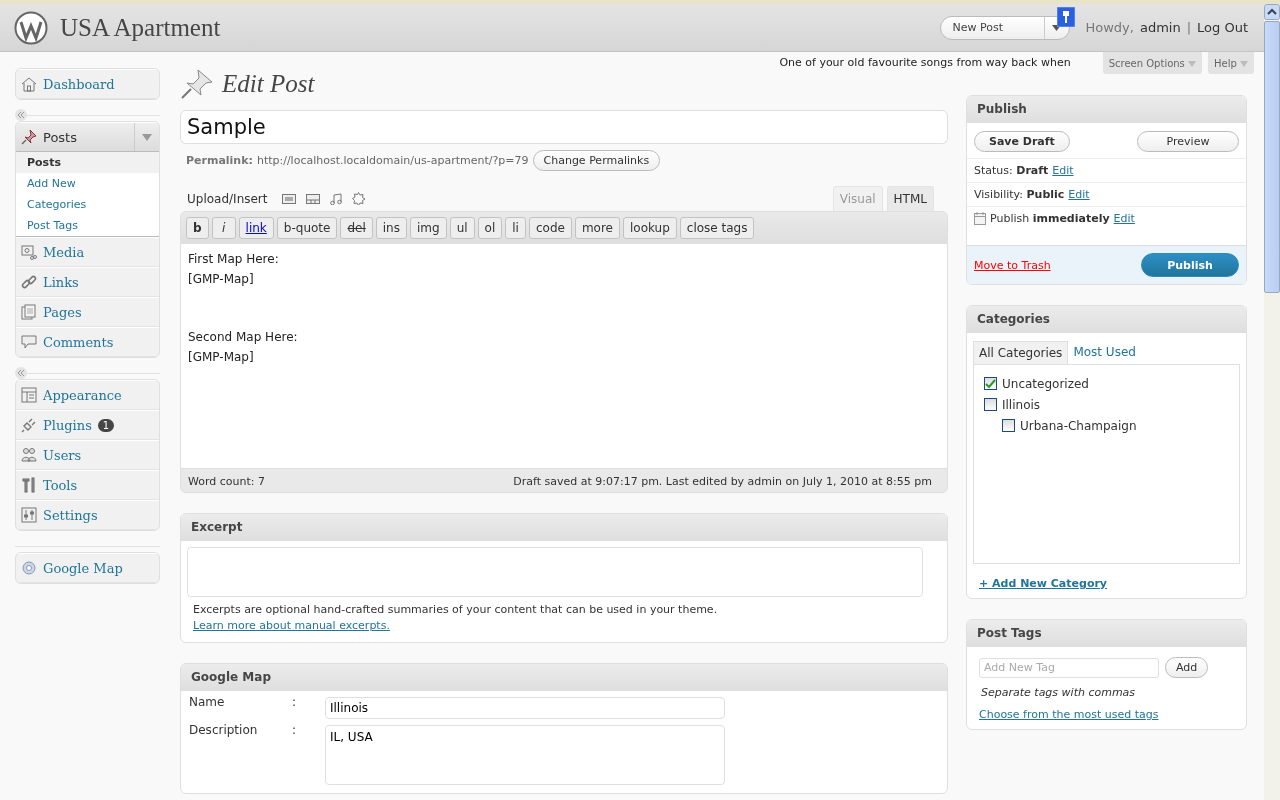 Image resolution: width=1280 pixels, height=800 pixels. Describe the element at coordinates (268, 84) in the screenshot. I see `page-title: Edit Post` at that location.